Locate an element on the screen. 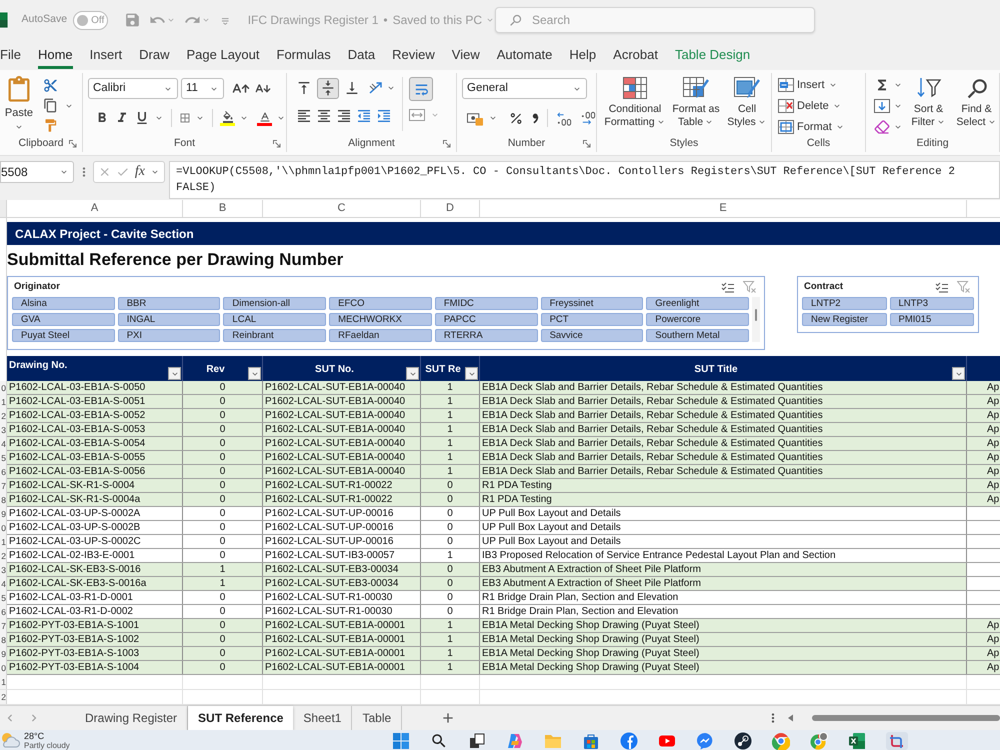  cancel-icon is located at coordinates (105, 172).